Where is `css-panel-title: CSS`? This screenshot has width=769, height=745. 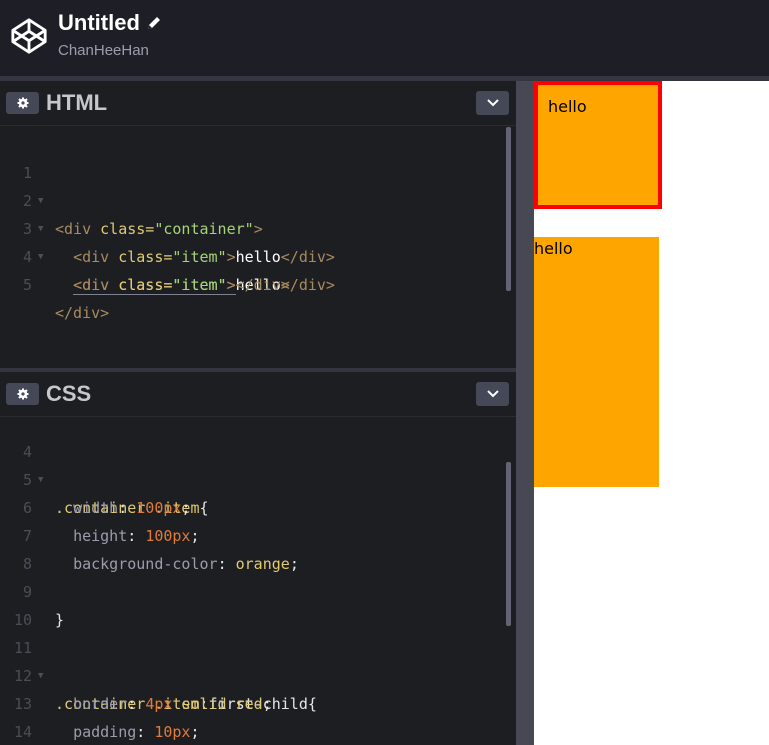 css-panel-title: CSS is located at coordinates (69, 393).